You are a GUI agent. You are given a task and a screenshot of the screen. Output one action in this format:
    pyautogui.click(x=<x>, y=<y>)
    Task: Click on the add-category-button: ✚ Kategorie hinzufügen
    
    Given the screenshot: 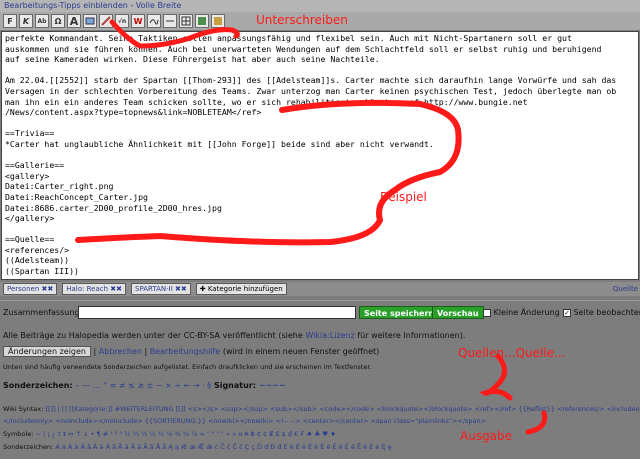 What is the action you would take?
    pyautogui.click(x=241, y=289)
    